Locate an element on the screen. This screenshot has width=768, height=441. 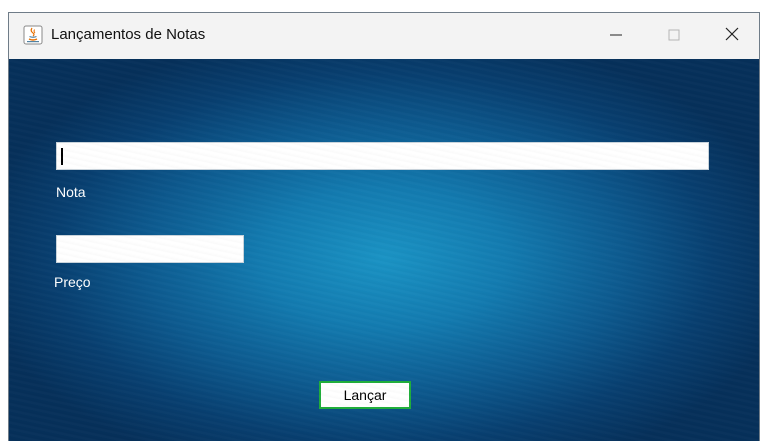
maximize-icon is located at coordinates (674, 36).